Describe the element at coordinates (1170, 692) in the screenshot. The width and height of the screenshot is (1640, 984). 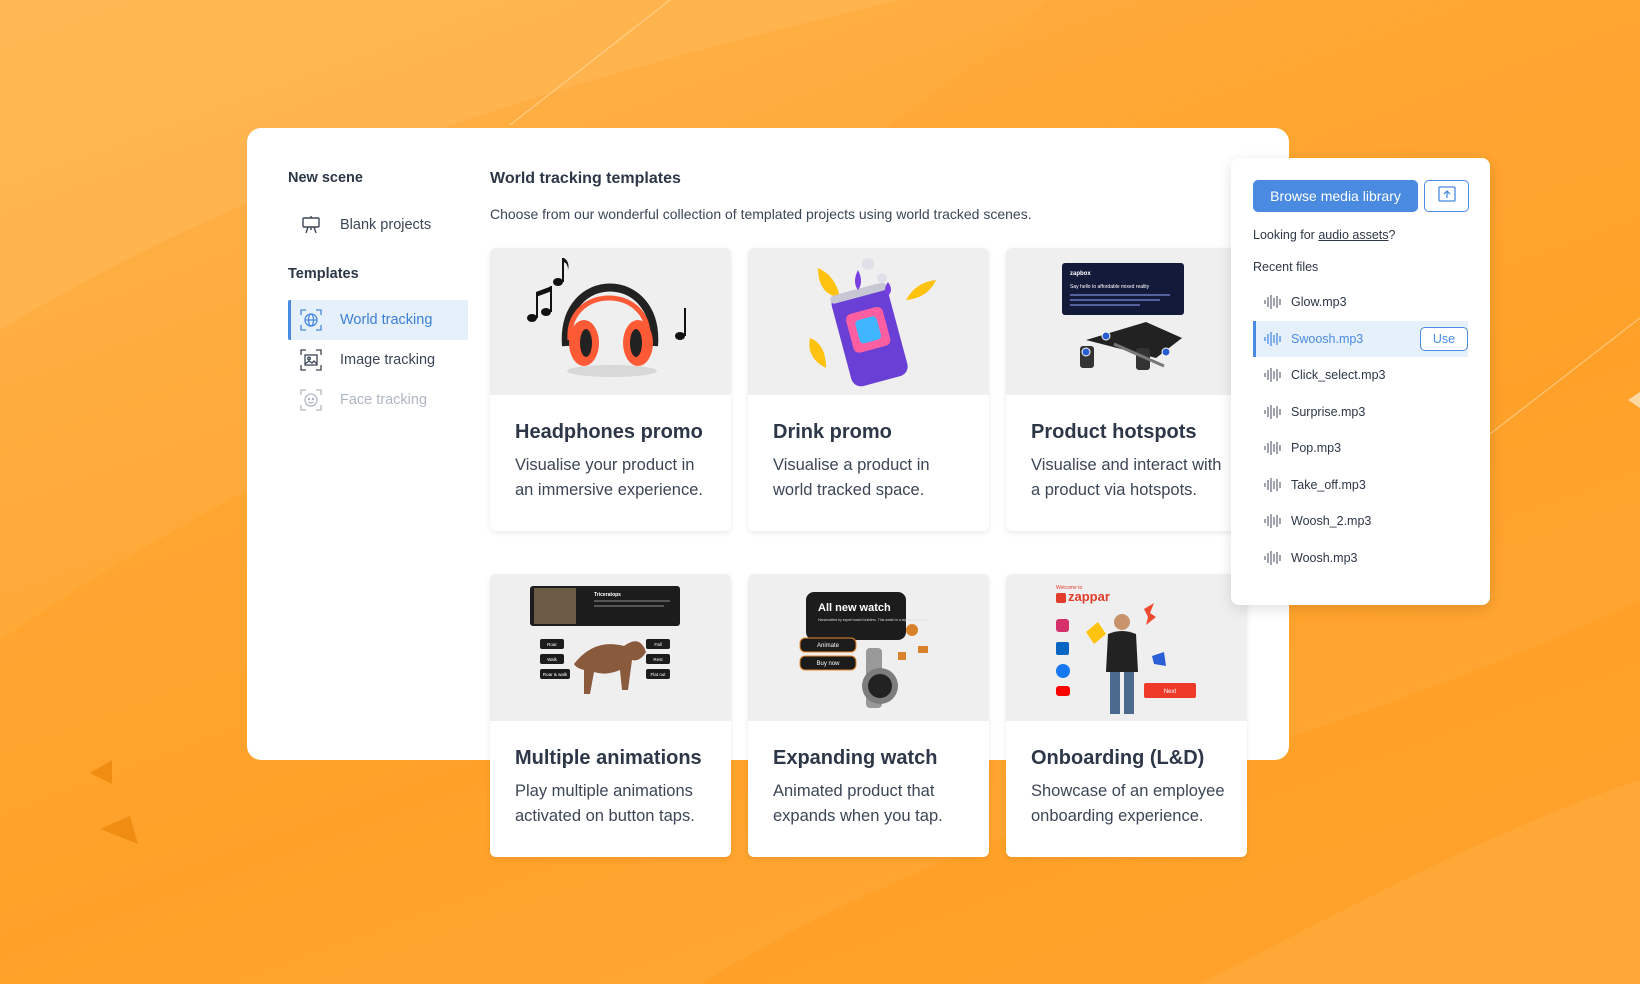
I see `onboarding-next-label: Next` at that location.